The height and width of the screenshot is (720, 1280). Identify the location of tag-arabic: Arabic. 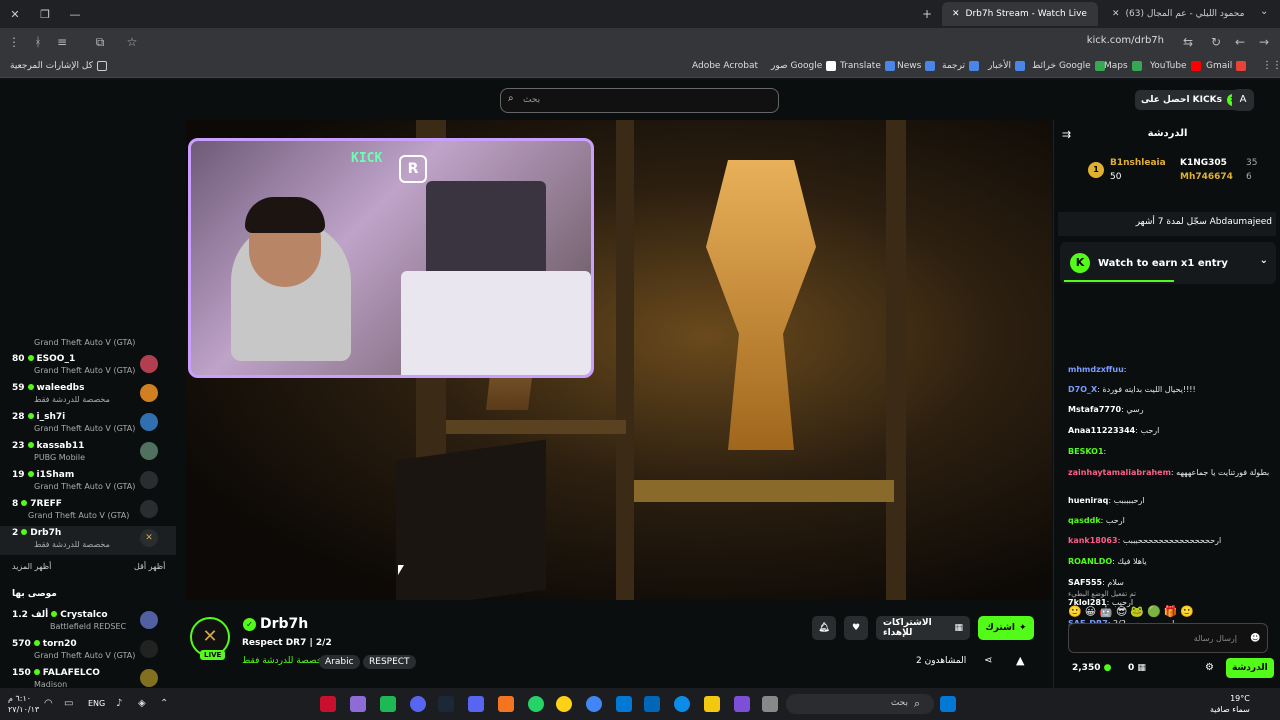
(339, 662).